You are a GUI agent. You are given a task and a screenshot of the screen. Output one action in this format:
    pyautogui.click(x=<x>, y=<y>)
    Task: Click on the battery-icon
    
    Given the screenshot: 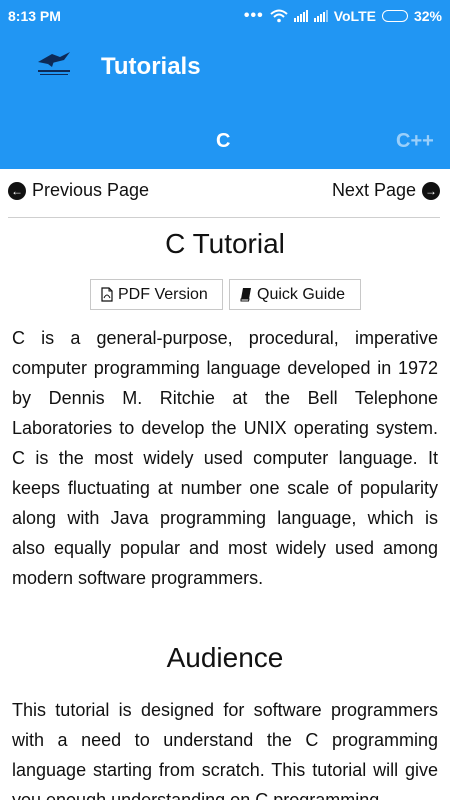 What is the action you would take?
    pyautogui.click(x=394, y=16)
    